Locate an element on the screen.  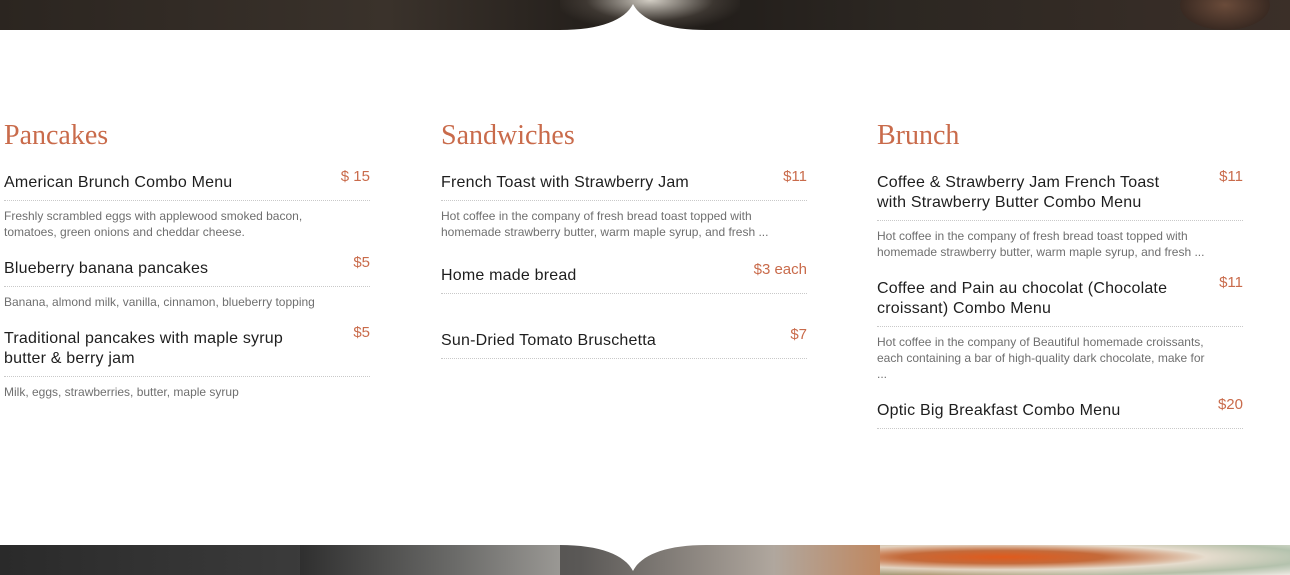
menu-item-header: Home made bread $3 each is located at coordinates (624, 277).